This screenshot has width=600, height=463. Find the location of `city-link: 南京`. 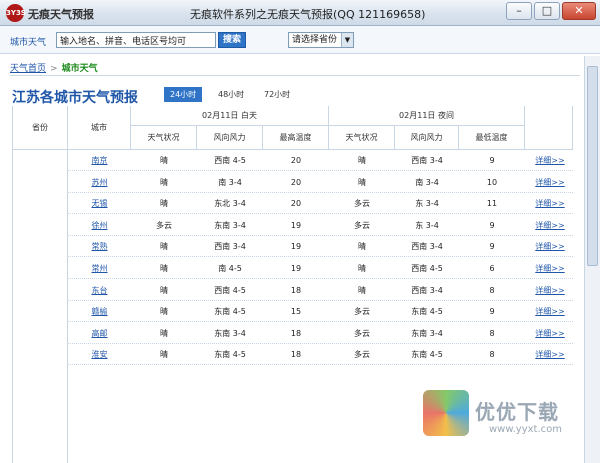

city-link: 南京 is located at coordinates (99, 160).